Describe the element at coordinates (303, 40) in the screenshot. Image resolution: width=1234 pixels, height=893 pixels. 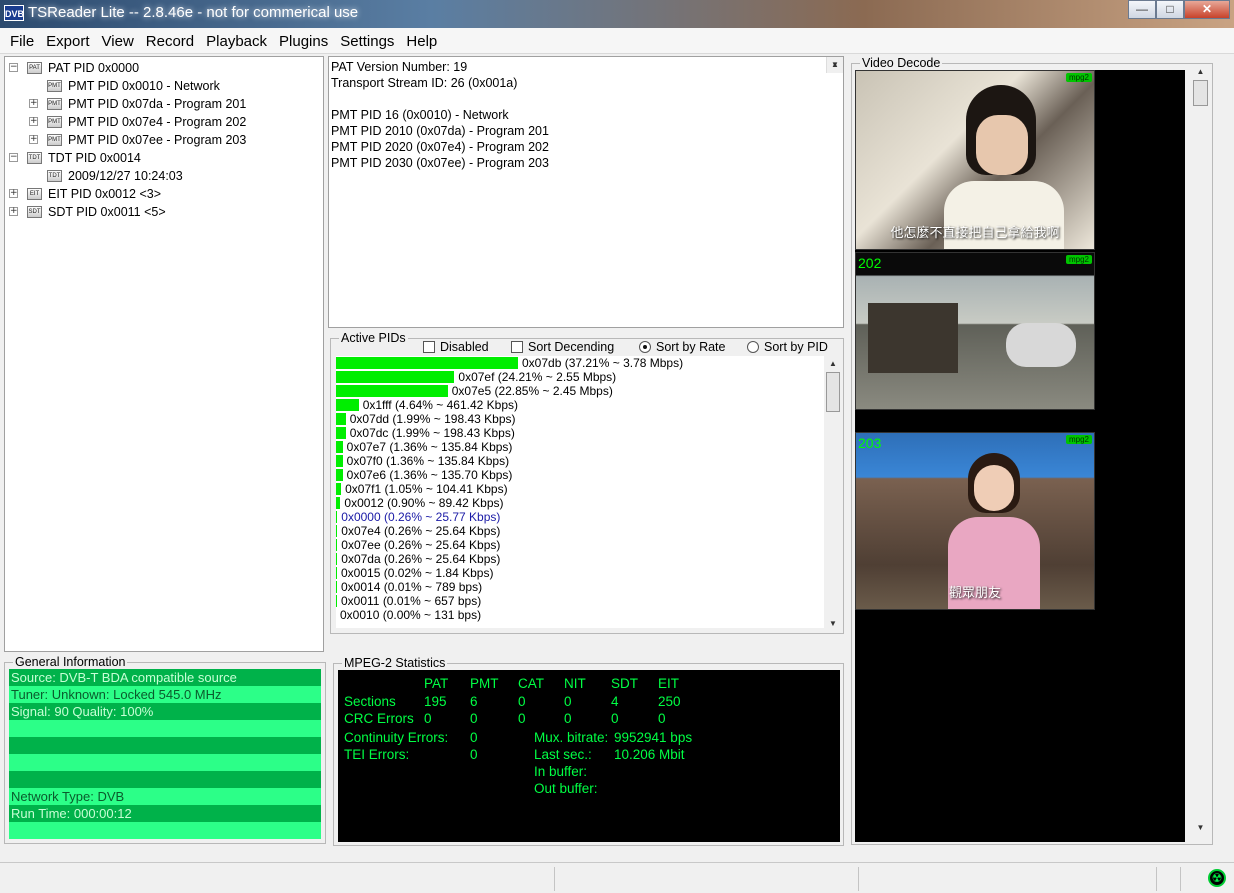
I see `menu-plugins: Plugins` at that location.